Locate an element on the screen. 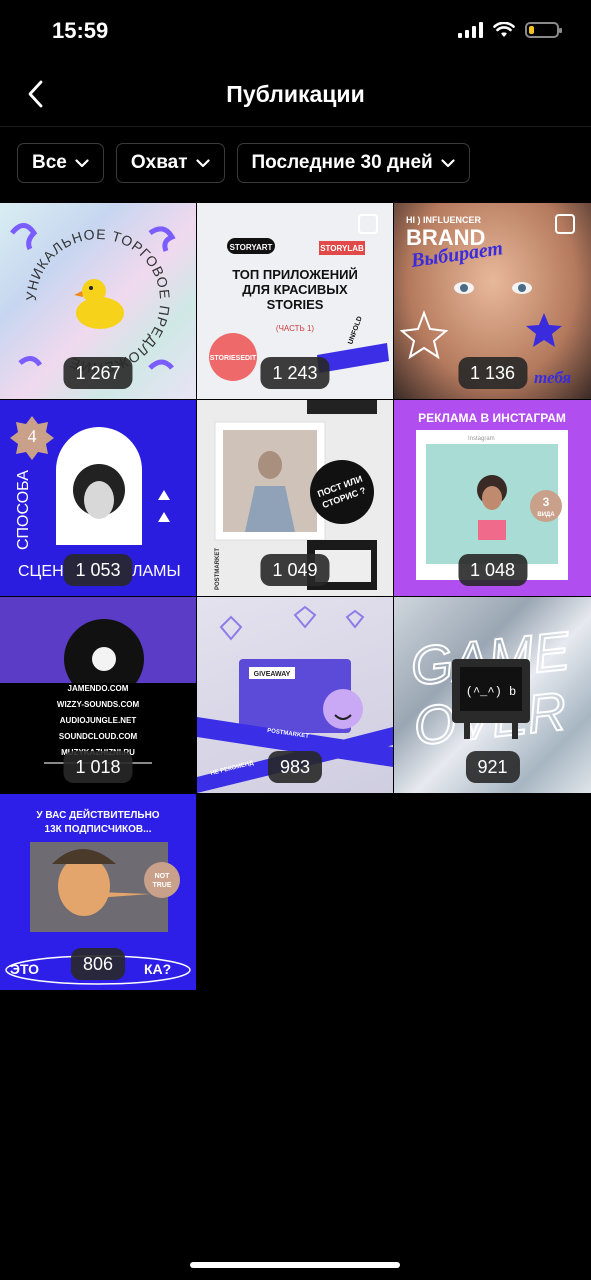 The image size is (591, 1280). reach-count: 1 048 is located at coordinates (492, 570).